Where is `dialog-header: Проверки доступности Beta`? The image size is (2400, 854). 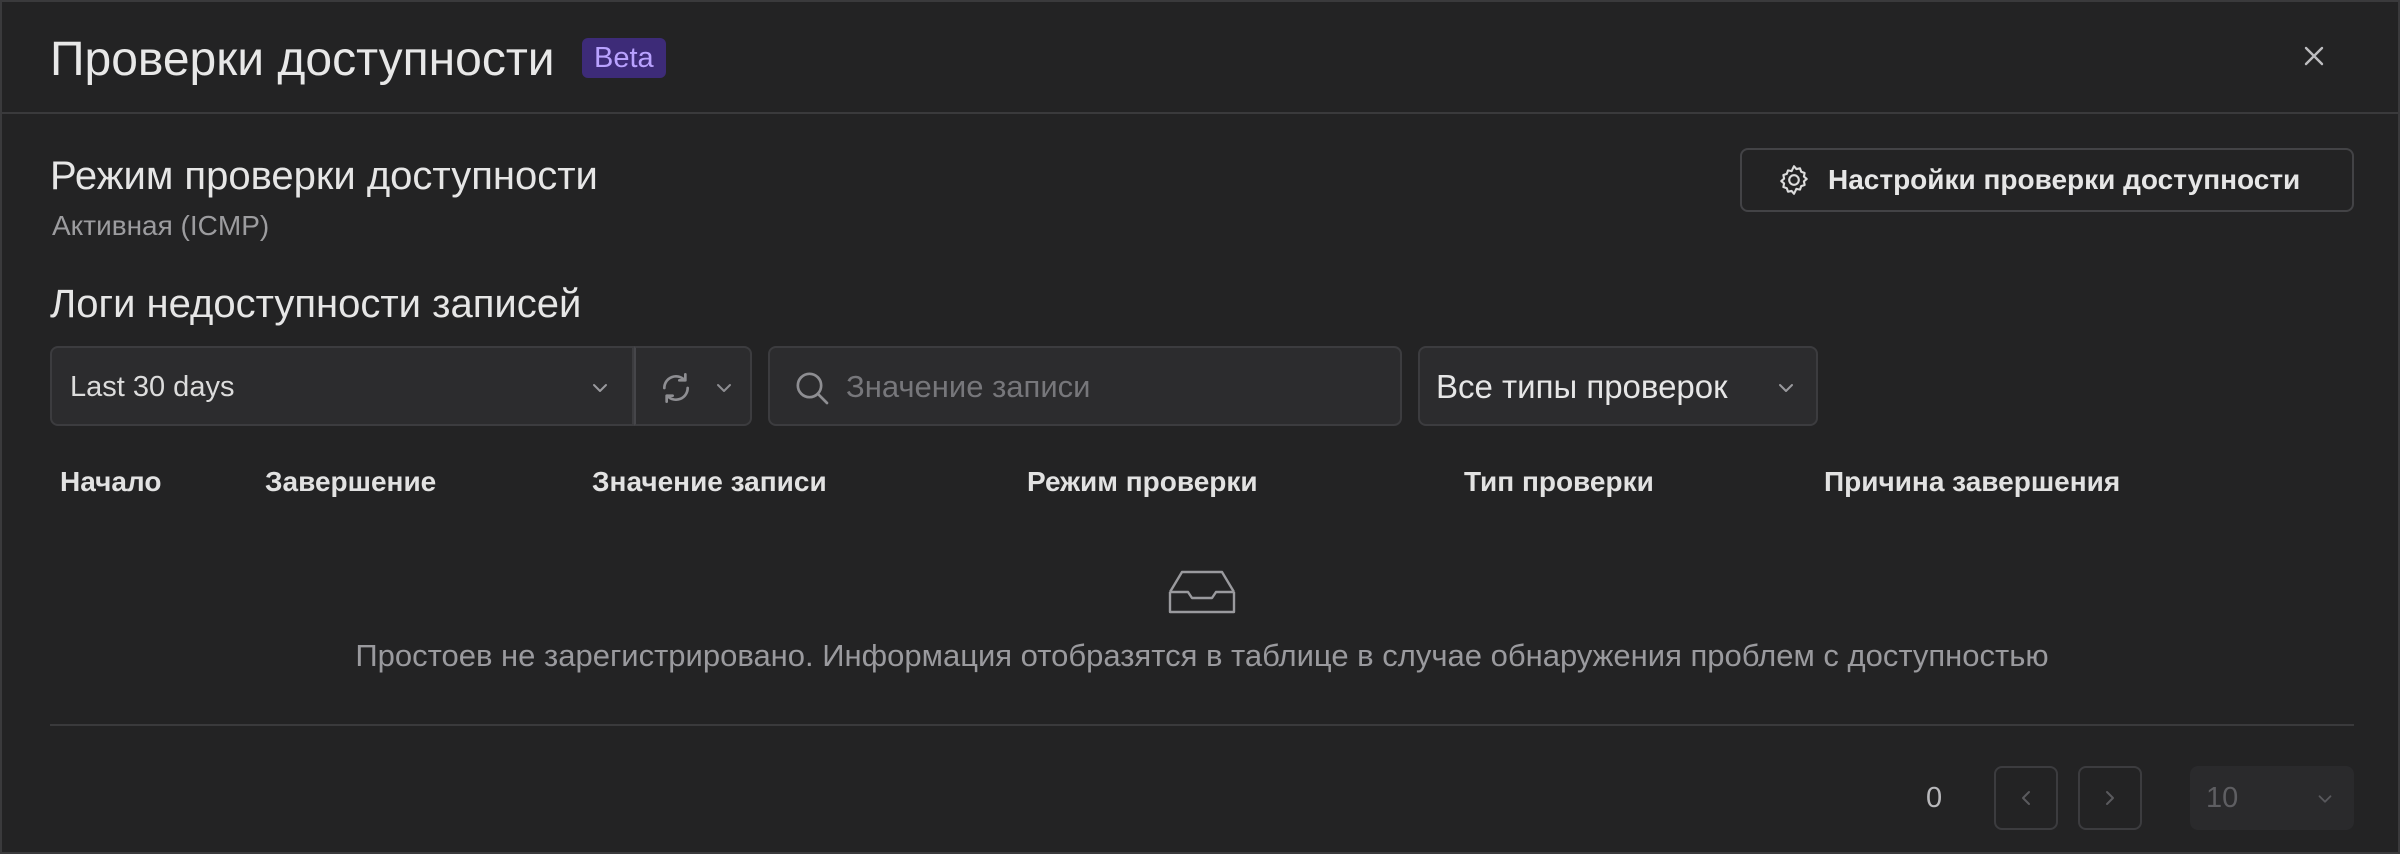
dialog-header: Проверки доступности Beta is located at coordinates (1200, 58).